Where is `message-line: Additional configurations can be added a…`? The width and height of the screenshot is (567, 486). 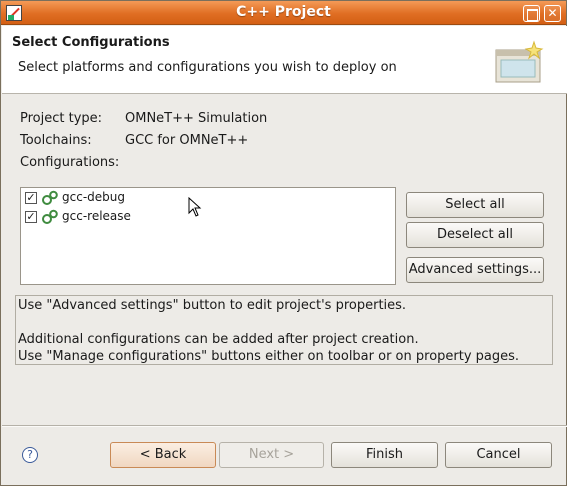
message-line: Additional configurations can be added a… is located at coordinates (218, 339).